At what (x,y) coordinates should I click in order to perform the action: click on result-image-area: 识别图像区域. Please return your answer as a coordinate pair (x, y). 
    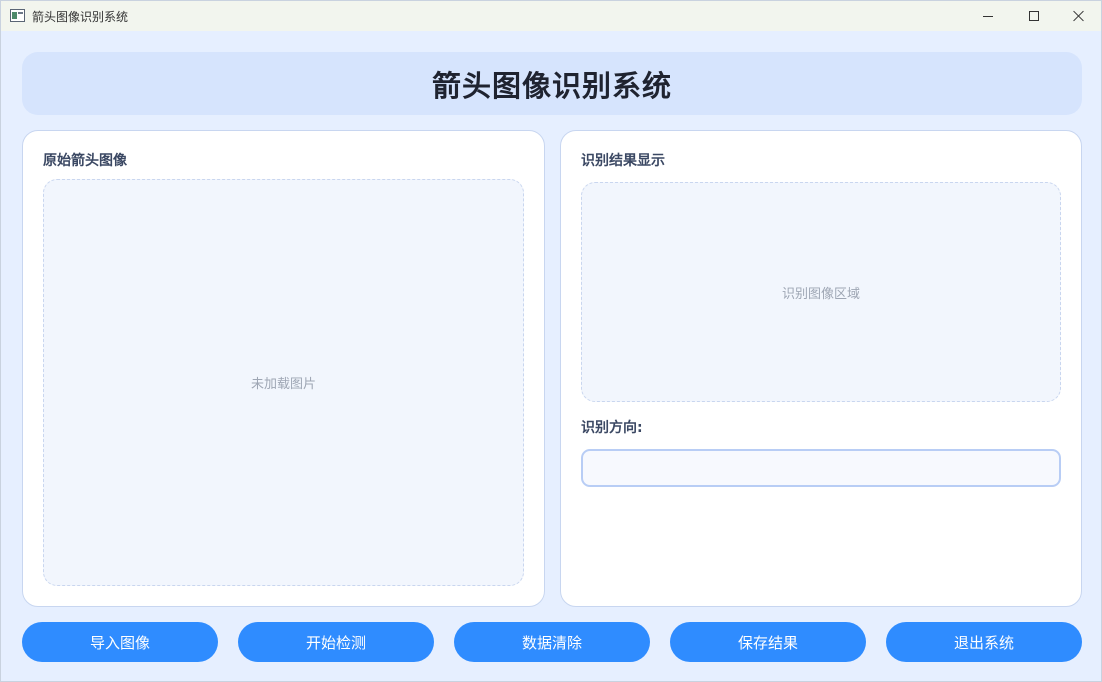
    Looking at the image, I should click on (821, 292).